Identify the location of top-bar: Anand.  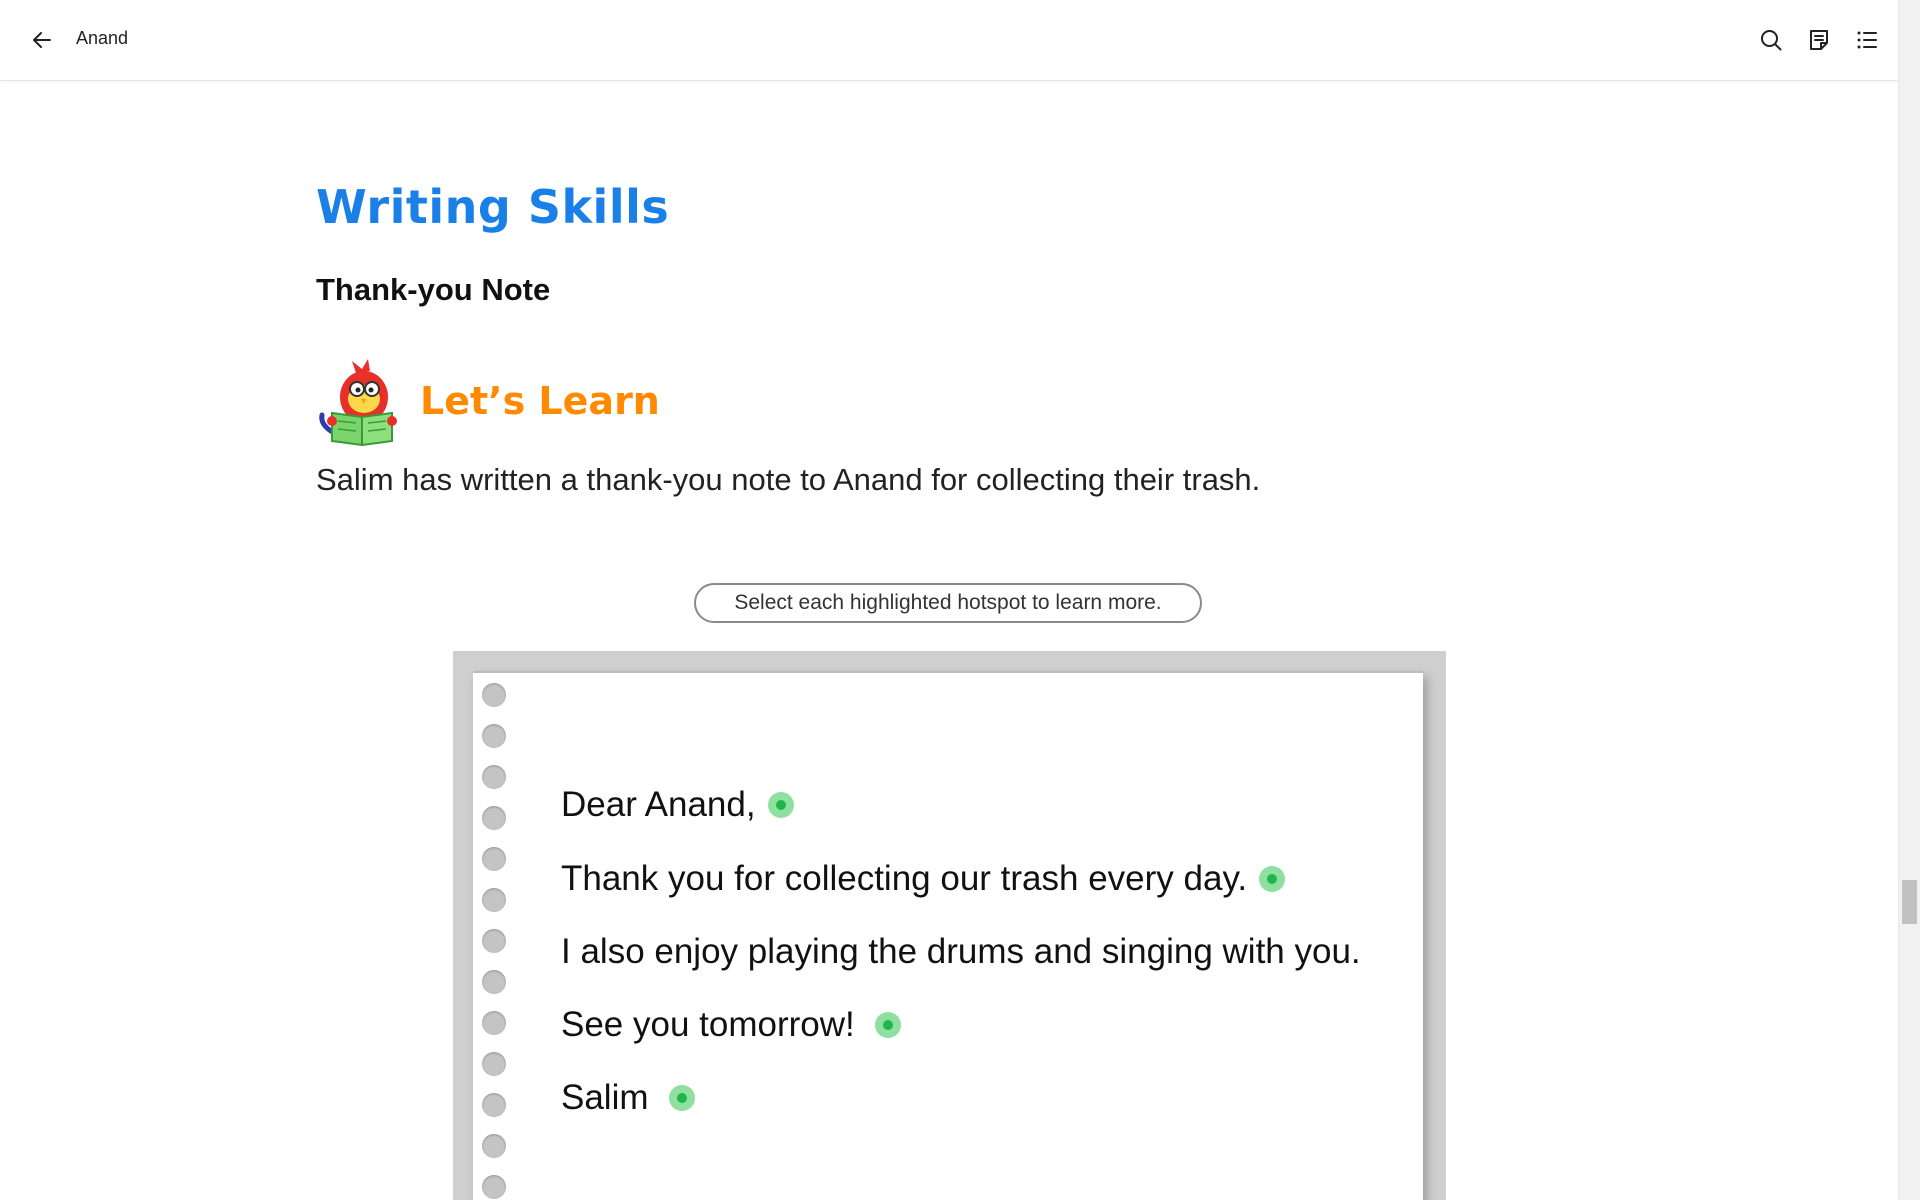
(949, 40).